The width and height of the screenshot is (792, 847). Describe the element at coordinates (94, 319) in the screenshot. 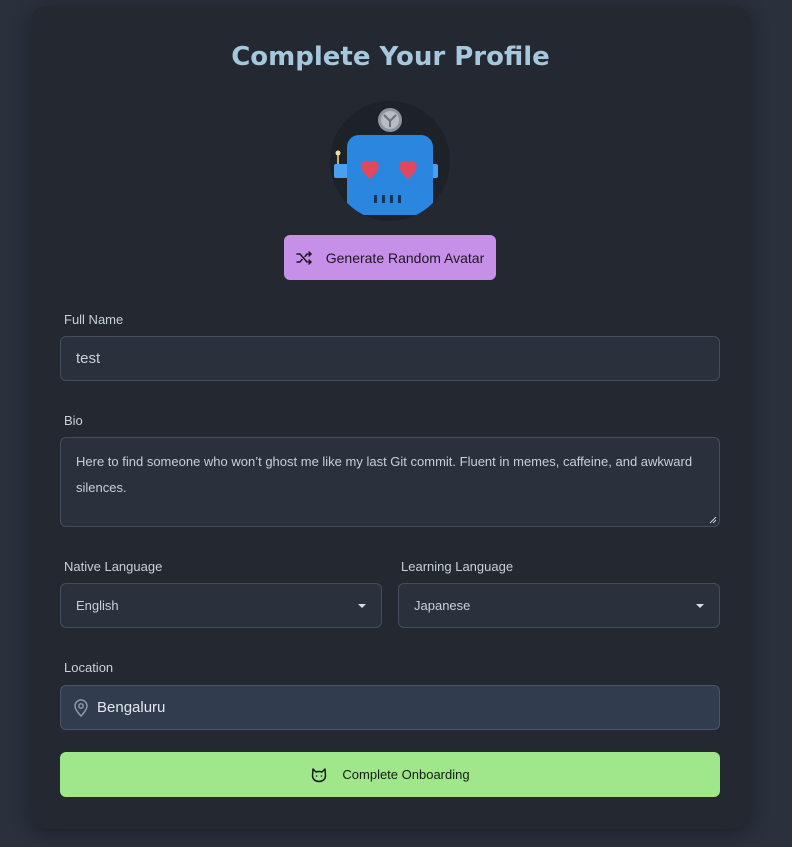

I see `full-name-label: Full Name` at that location.